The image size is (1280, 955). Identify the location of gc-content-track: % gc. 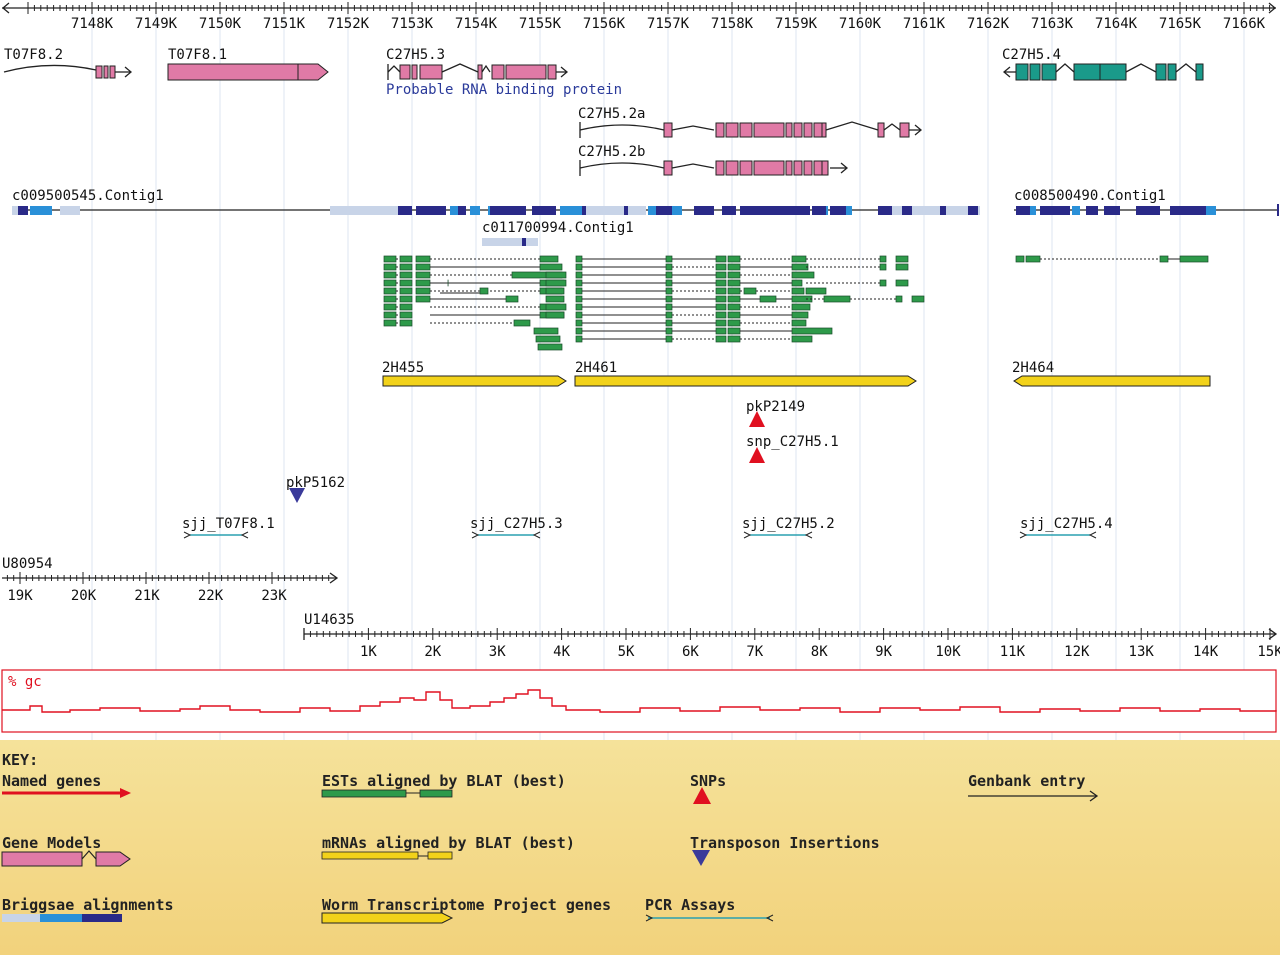
(639, 701).